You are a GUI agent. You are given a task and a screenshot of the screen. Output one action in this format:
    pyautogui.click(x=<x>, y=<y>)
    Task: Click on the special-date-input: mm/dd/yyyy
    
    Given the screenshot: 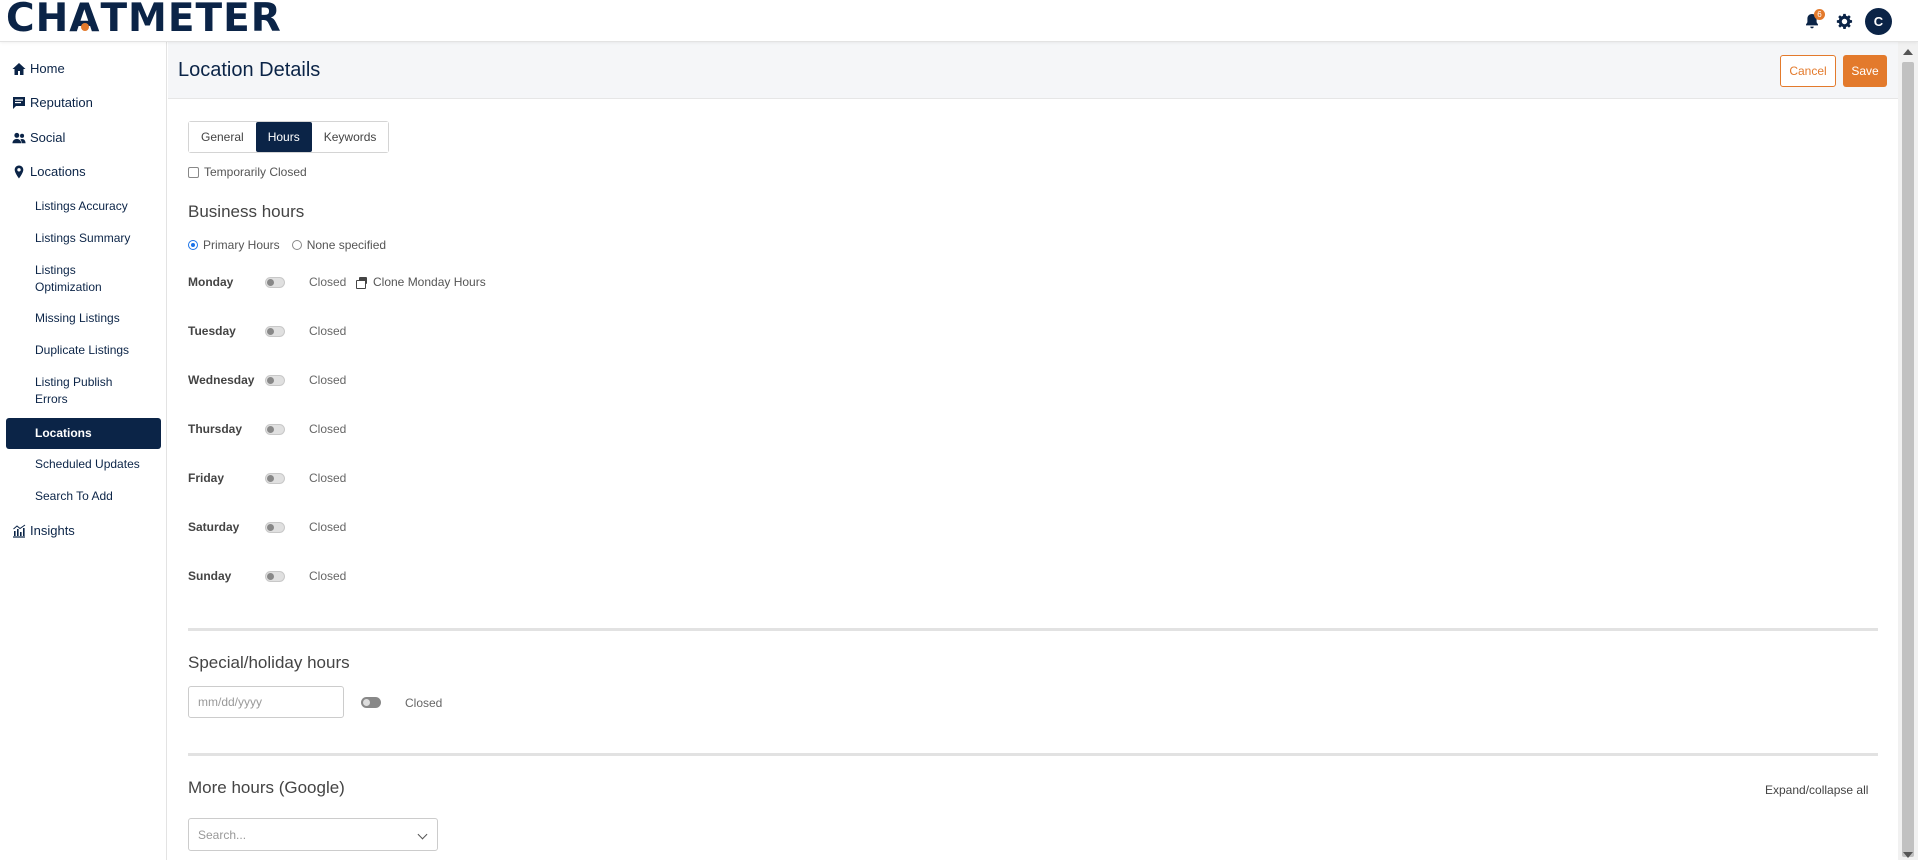 What is the action you would take?
    pyautogui.click(x=266, y=702)
    